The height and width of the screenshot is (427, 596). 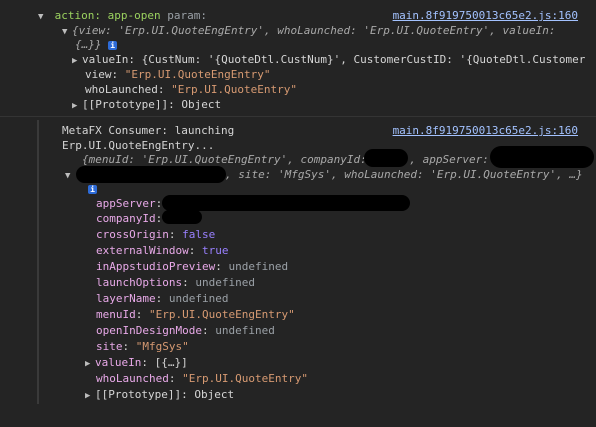 What do you see at coordinates (149, 330) in the screenshot?
I see `prop-key: openInDesignMode` at bounding box center [149, 330].